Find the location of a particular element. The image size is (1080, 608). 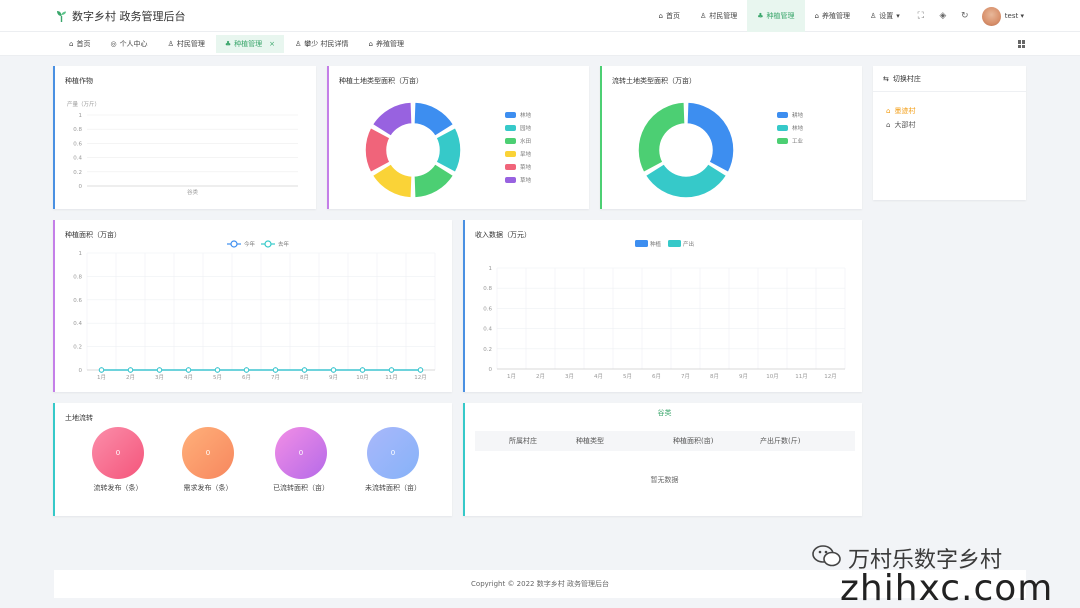

village-item: ⌂ 大邵村 is located at coordinates (900, 125).